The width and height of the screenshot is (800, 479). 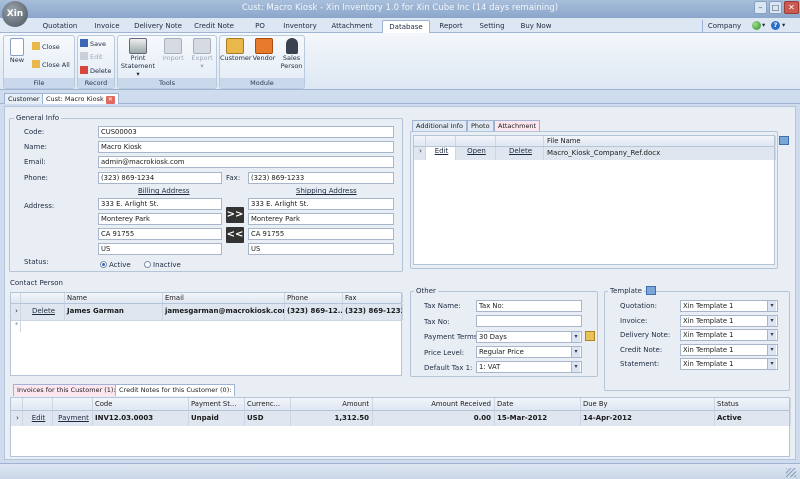 I want to click on contact-delete-link: Delete, so click(x=43, y=312).